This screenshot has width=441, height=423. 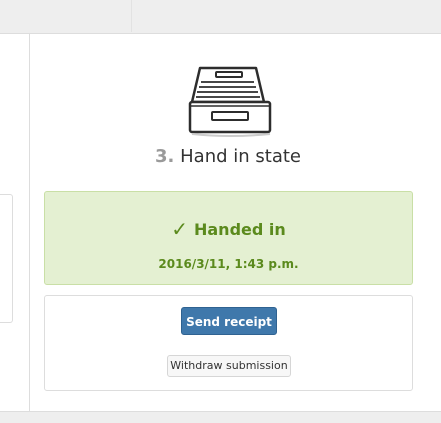 What do you see at coordinates (240, 156) in the screenshot?
I see `state-title-text: Hand in state` at bounding box center [240, 156].